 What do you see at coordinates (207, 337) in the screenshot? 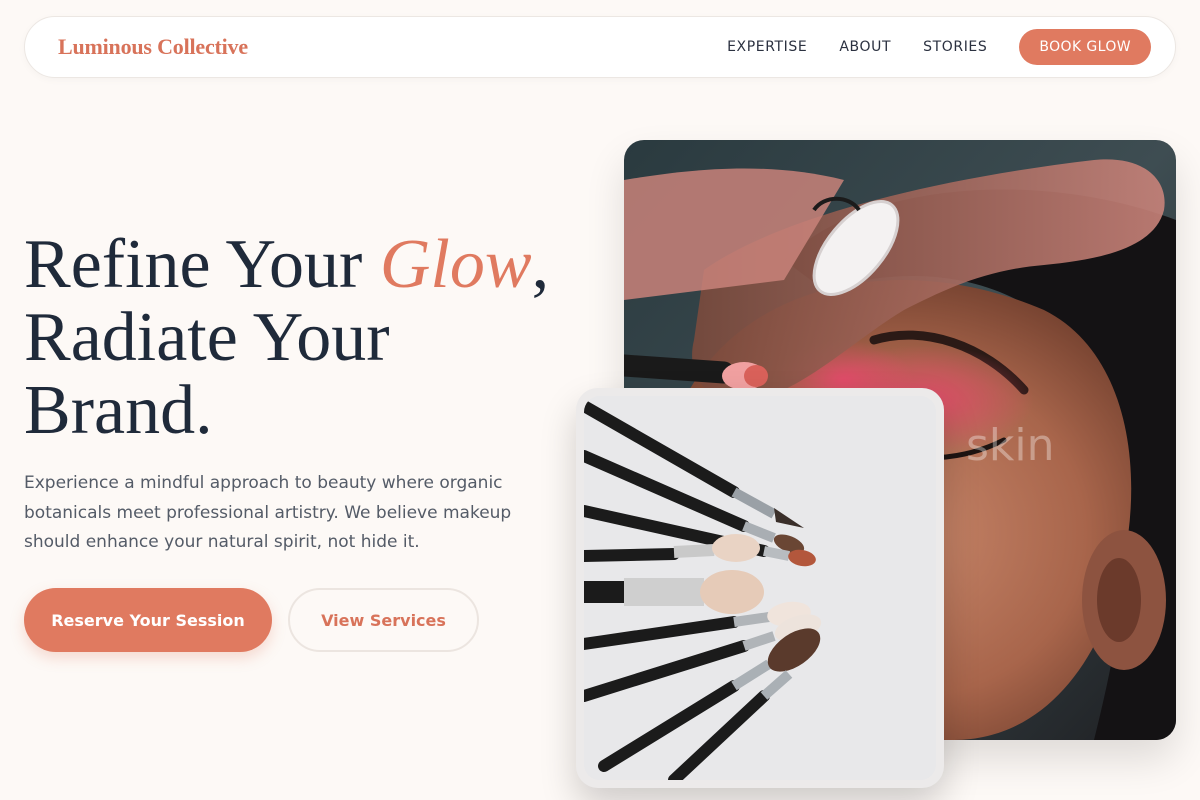
I see `headline-line2: Radiate Your` at bounding box center [207, 337].